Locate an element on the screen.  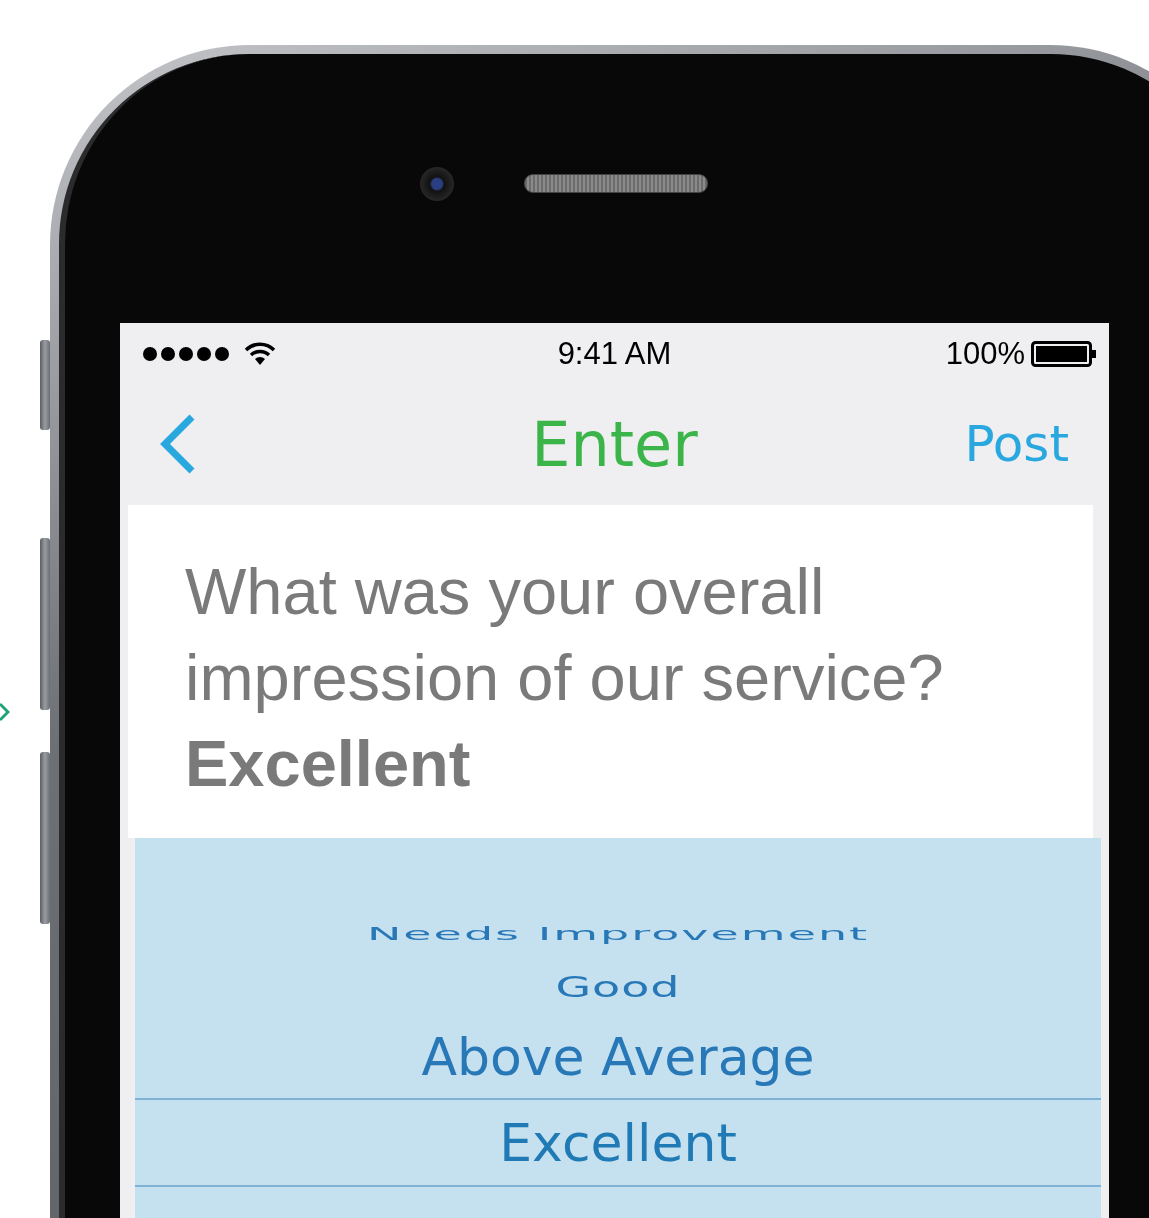
camera-icon is located at coordinates (437, 183).